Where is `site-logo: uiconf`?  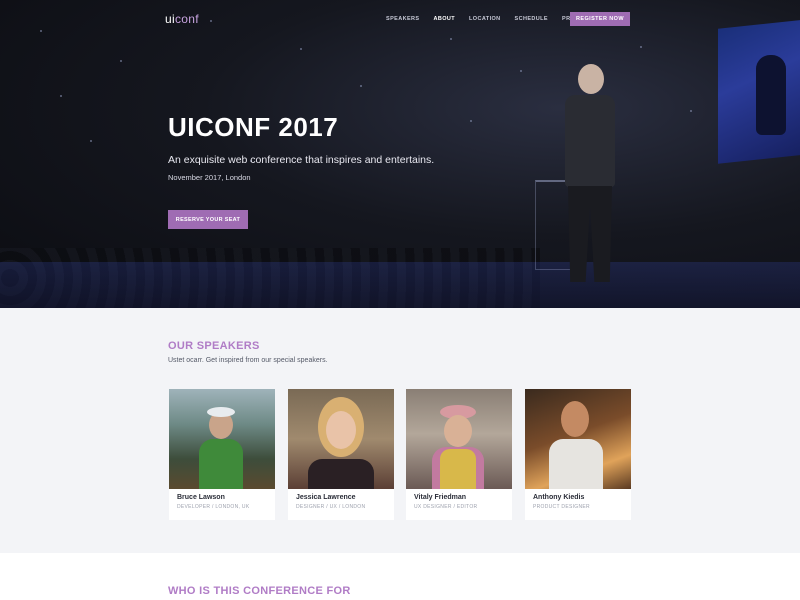
site-logo: uiconf is located at coordinates (182, 19).